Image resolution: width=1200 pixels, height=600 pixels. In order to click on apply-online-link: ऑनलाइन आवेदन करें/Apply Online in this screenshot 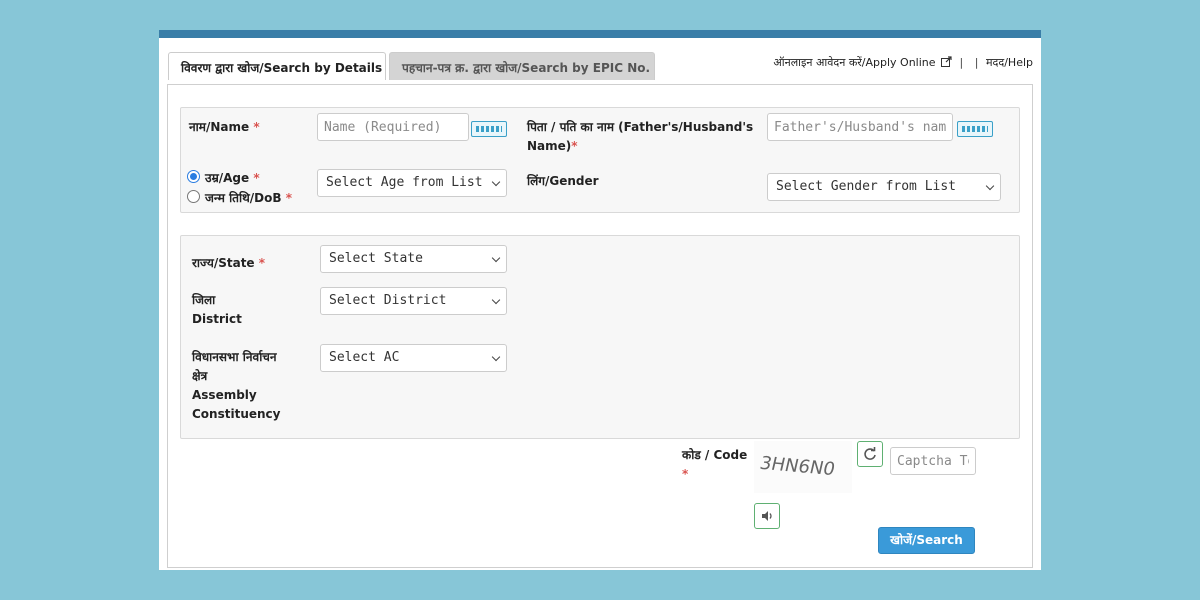, I will do `click(854, 62)`.